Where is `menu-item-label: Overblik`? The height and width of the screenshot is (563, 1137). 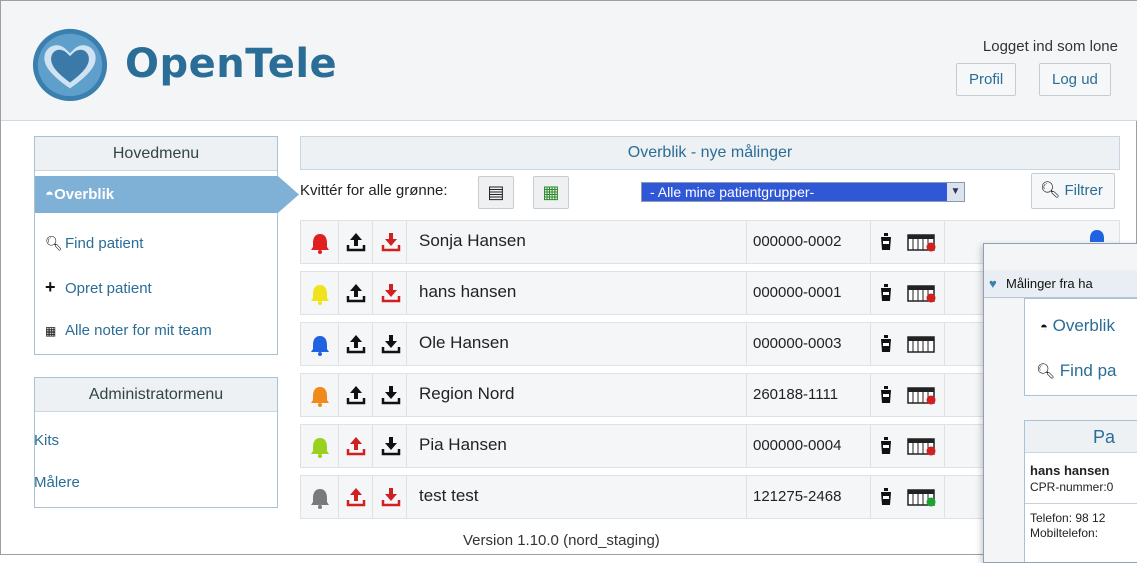 menu-item-label: Overblik is located at coordinates (84, 194).